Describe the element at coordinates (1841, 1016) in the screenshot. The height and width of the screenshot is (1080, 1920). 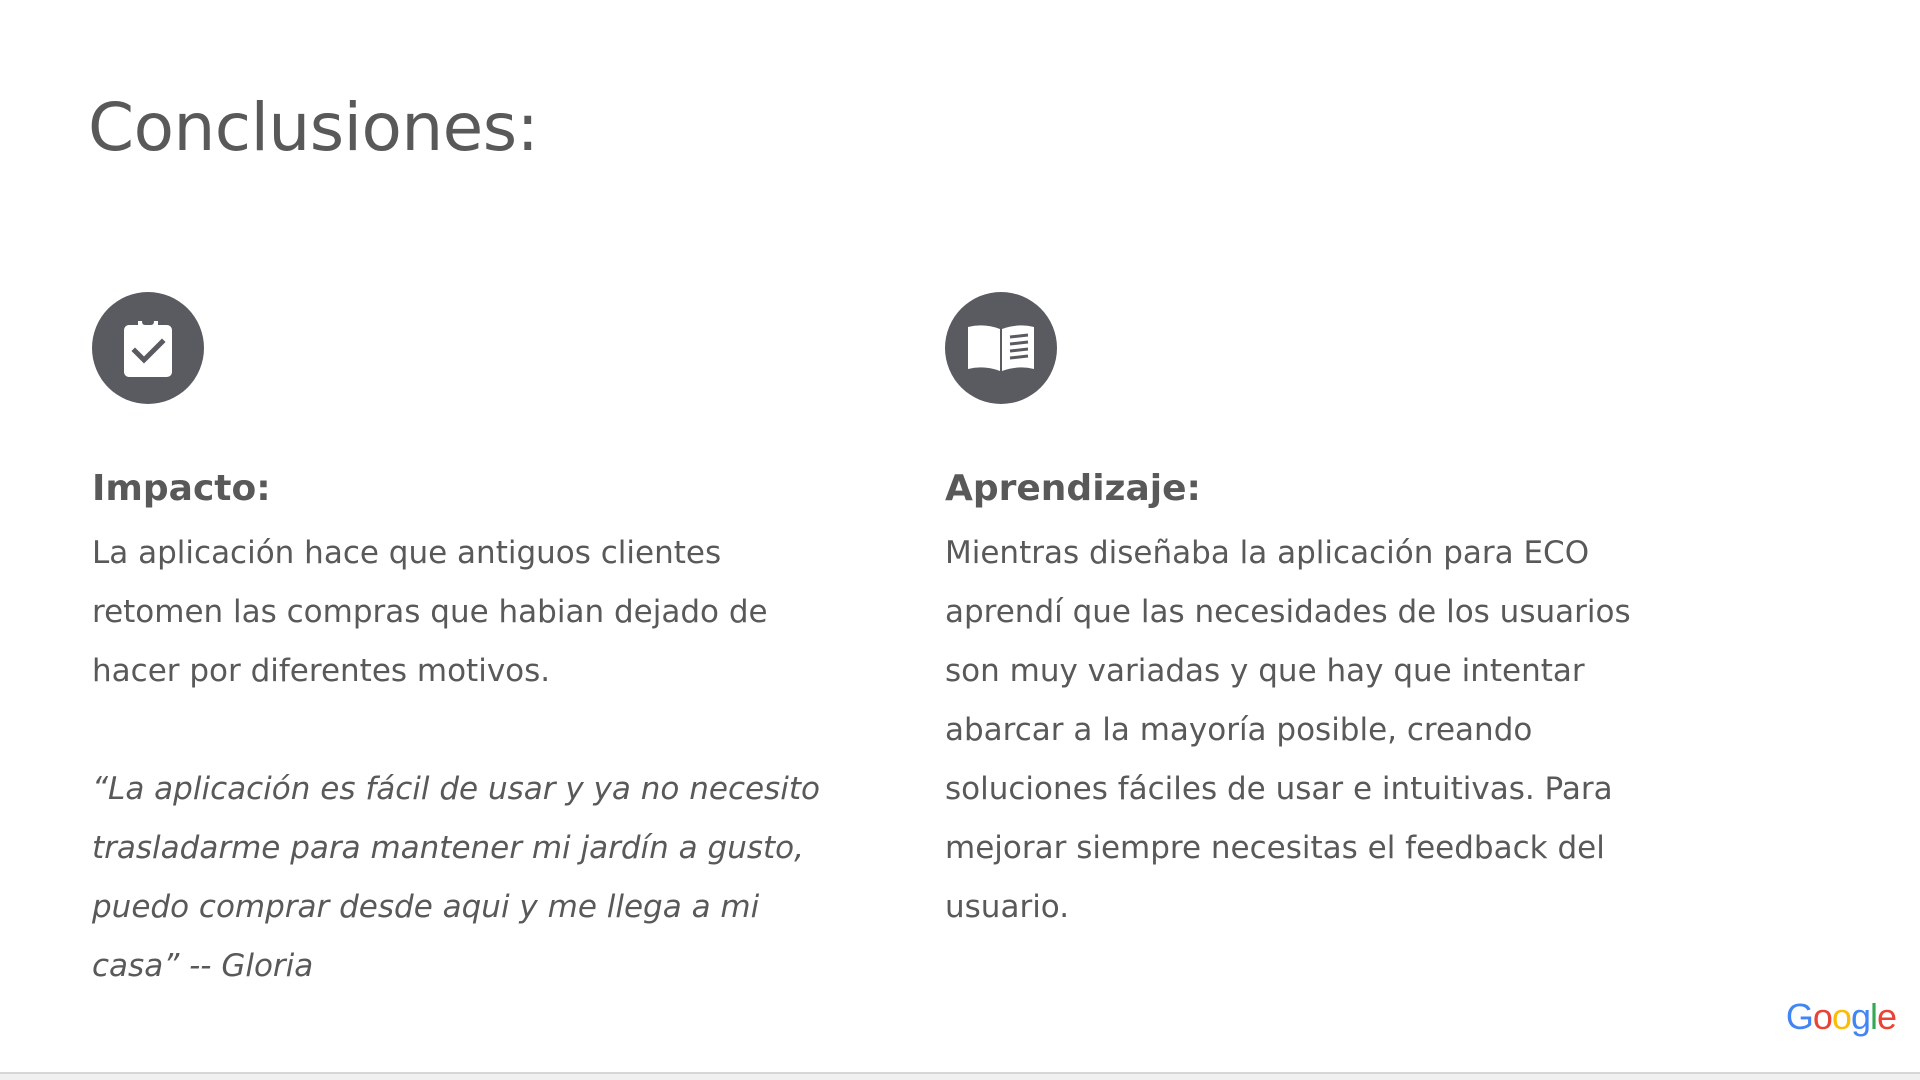
I see `google-logo: Google` at that location.